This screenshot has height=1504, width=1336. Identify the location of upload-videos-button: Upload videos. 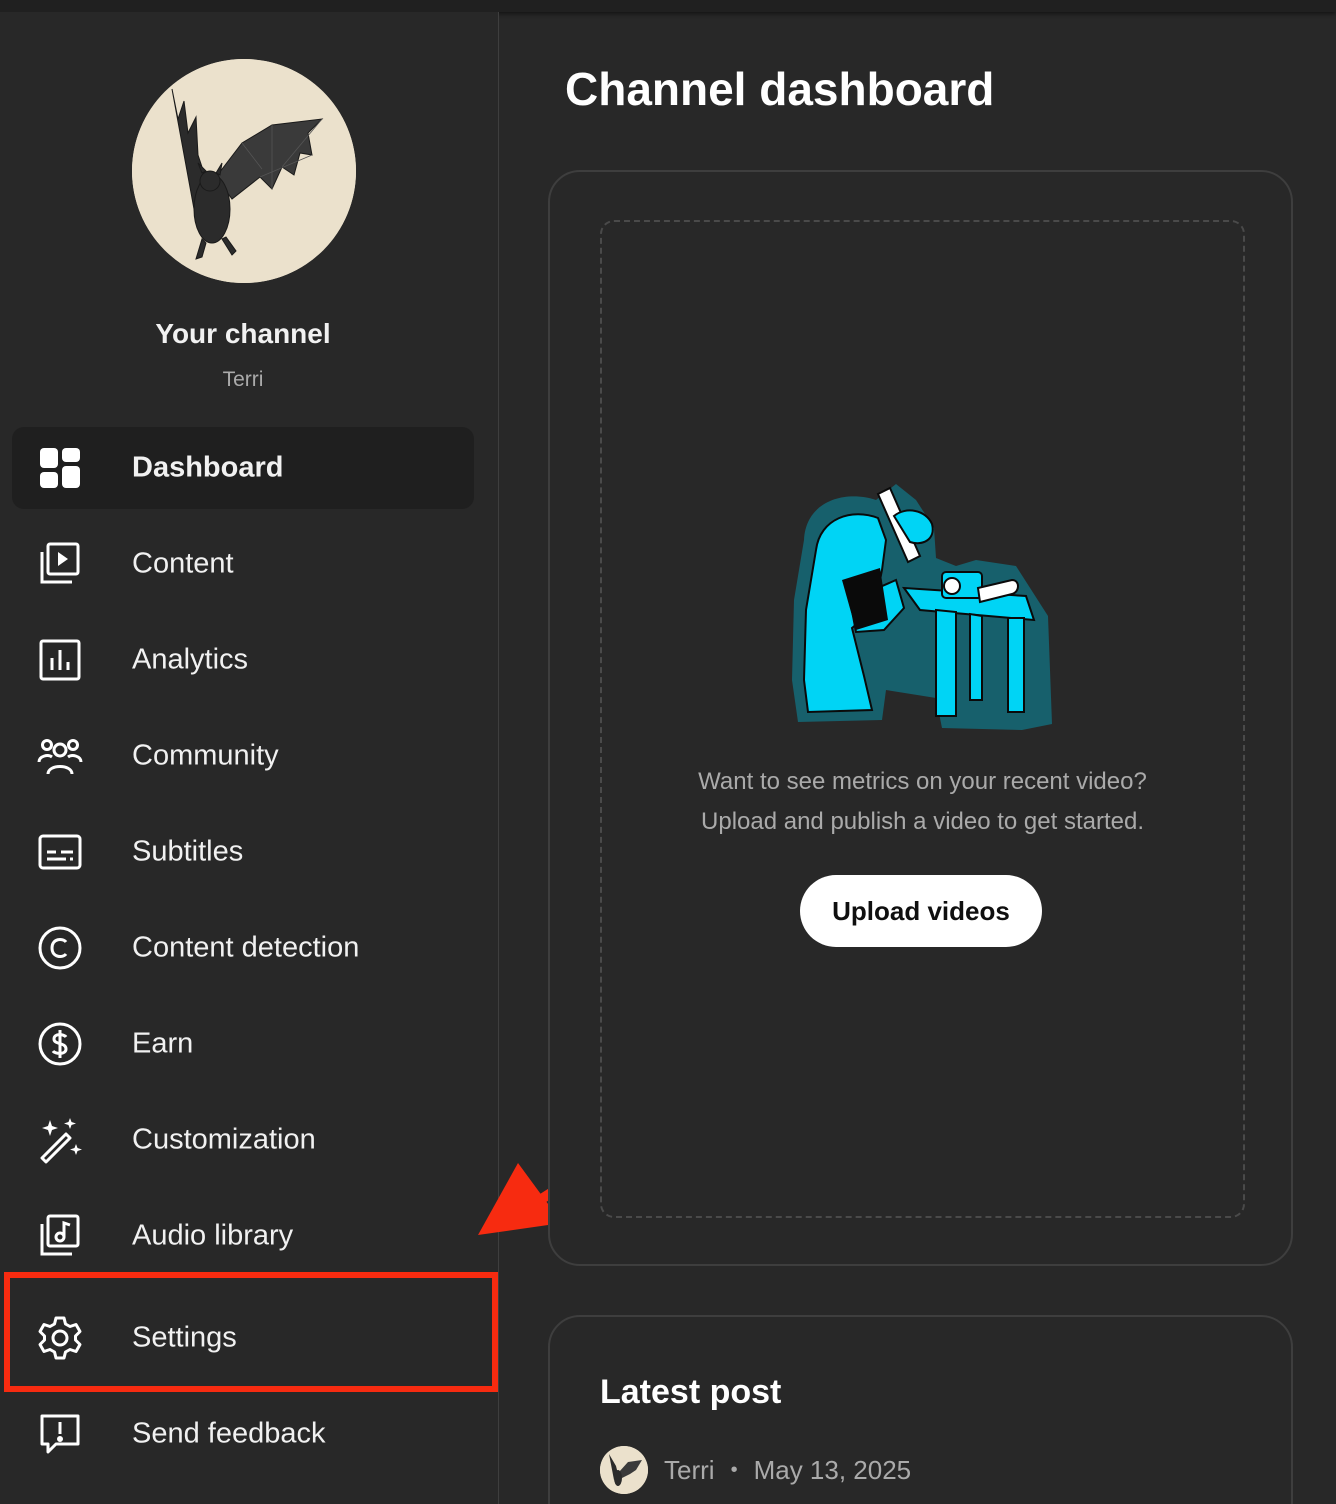
(921, 911).